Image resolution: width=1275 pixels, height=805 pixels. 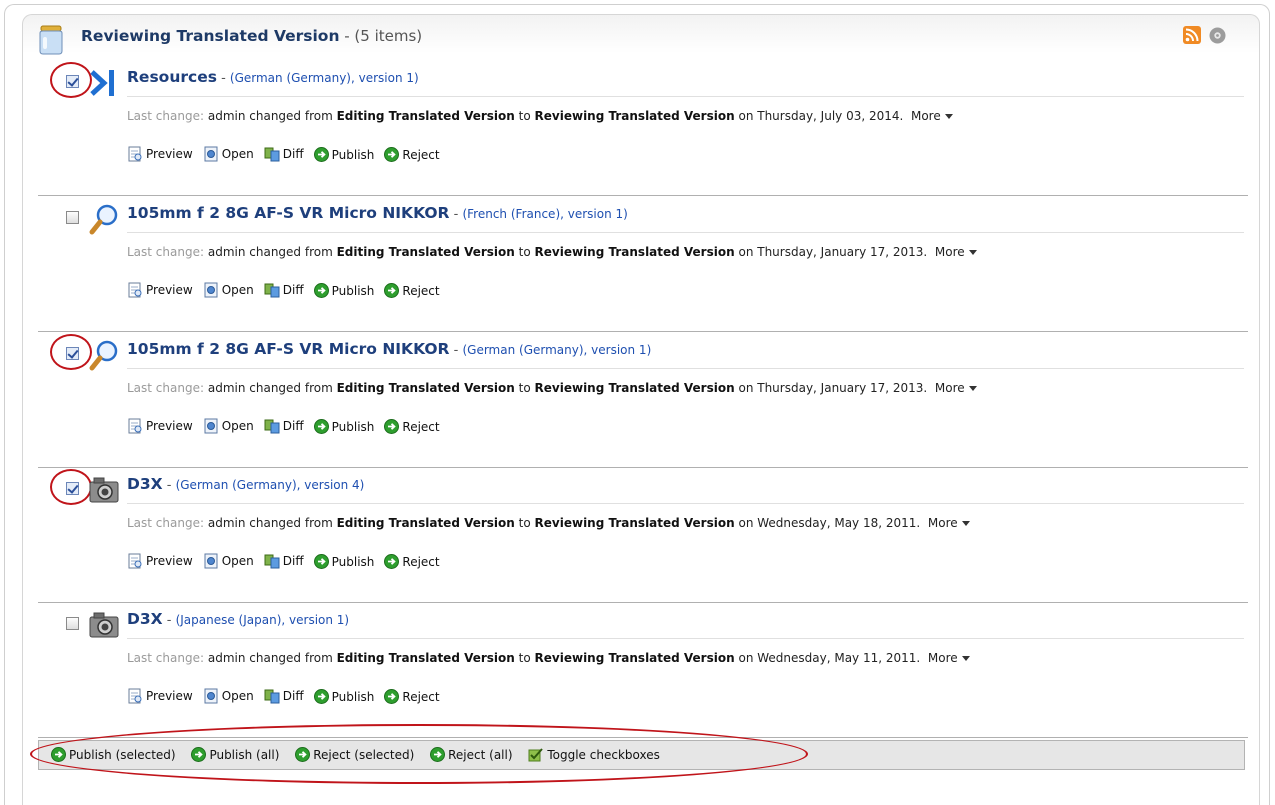 What do you see at coordinates (262, 620) in the screenshot?
I see `item-language-version: (Japanese (Japan), version 1)` at bounding box center [262, 620].